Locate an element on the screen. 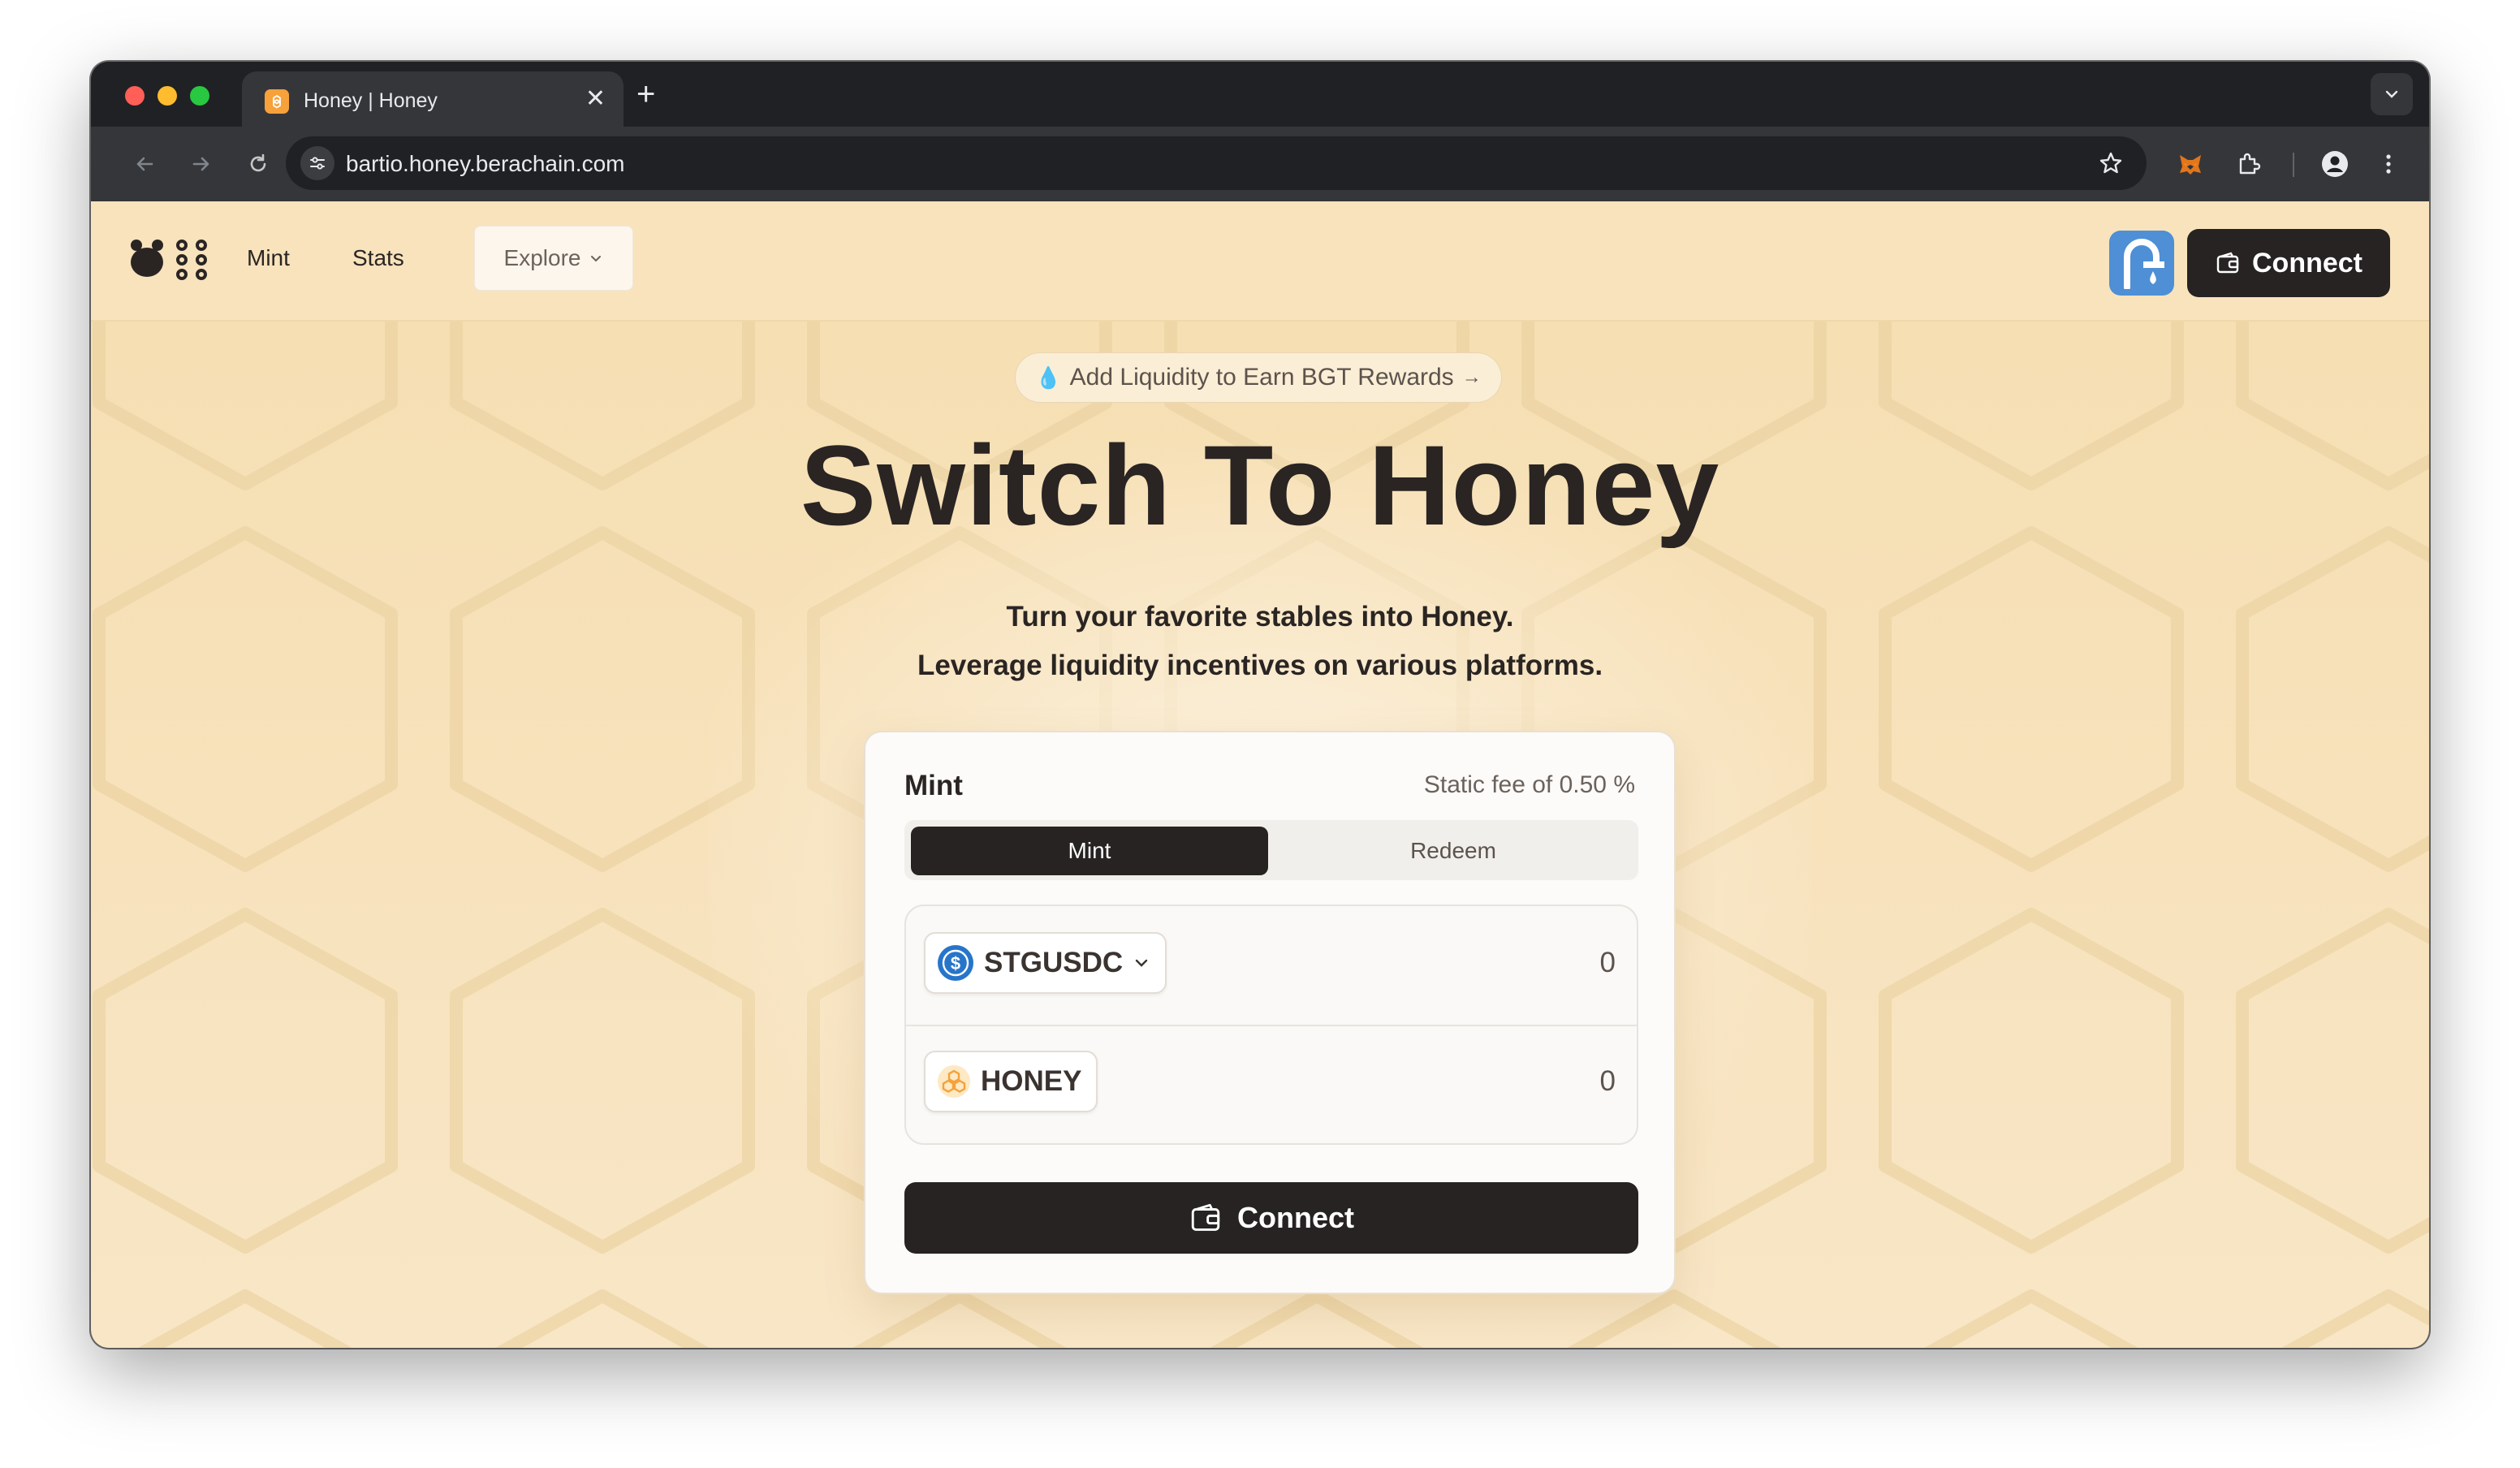 This screenshot has width=2520, height=1468. berachain-logo-icon is located at coordinates (171, 259).